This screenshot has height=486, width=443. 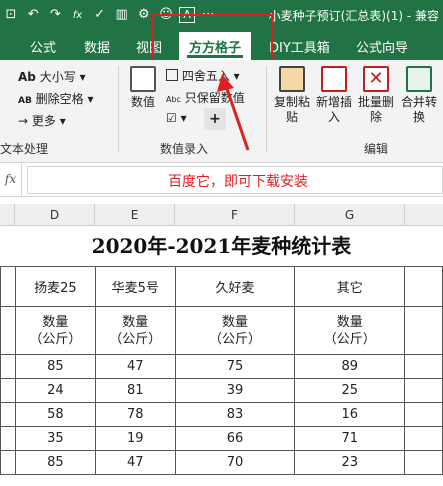 I want to click on column-header-d: D, so click(x=55, y=215).